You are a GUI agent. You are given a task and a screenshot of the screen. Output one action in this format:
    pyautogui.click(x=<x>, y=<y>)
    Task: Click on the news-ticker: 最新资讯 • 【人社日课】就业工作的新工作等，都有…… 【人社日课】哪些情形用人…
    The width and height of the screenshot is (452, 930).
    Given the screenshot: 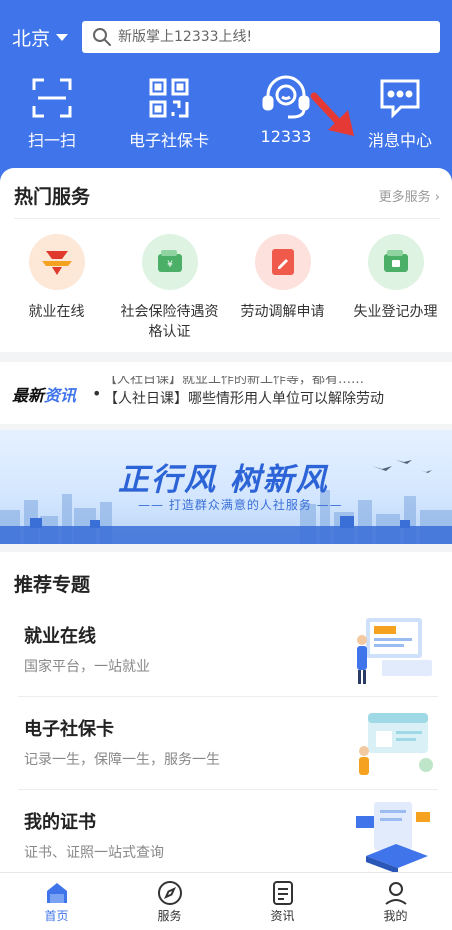 What is the action you would take?
    pyautogui.click(x=226, y=393)
    